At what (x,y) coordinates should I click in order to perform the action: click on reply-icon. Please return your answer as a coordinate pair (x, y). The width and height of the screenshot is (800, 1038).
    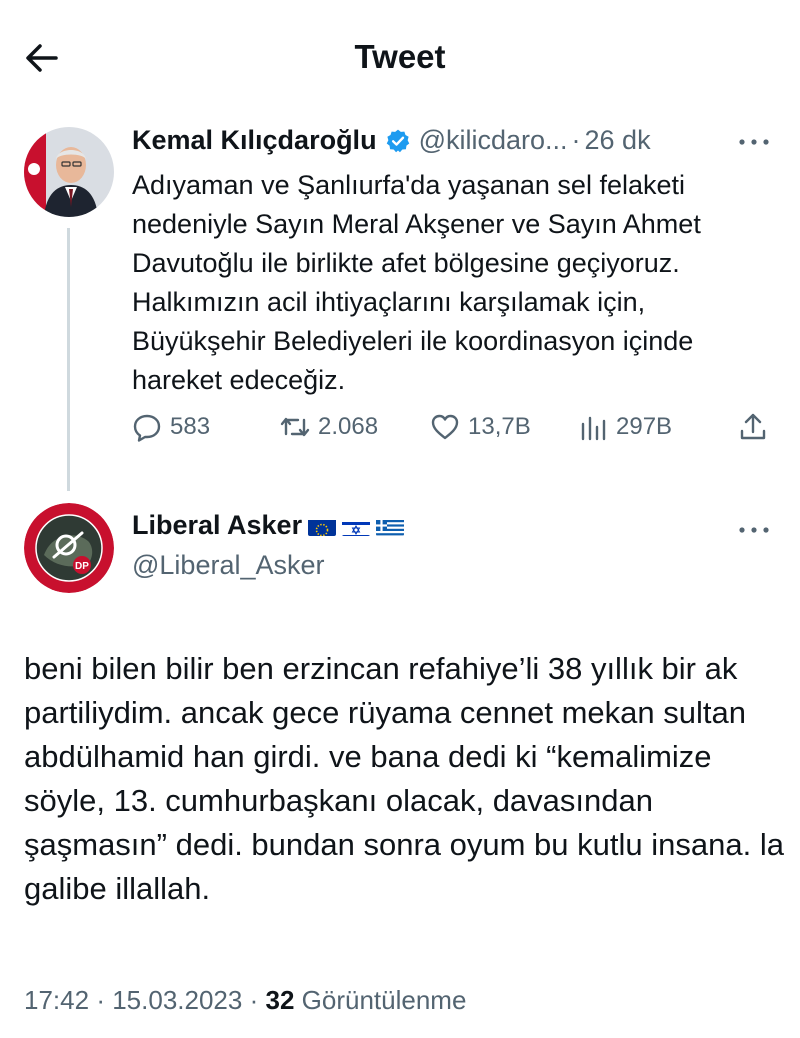
    Looking at the image, I should click on (147, 428).